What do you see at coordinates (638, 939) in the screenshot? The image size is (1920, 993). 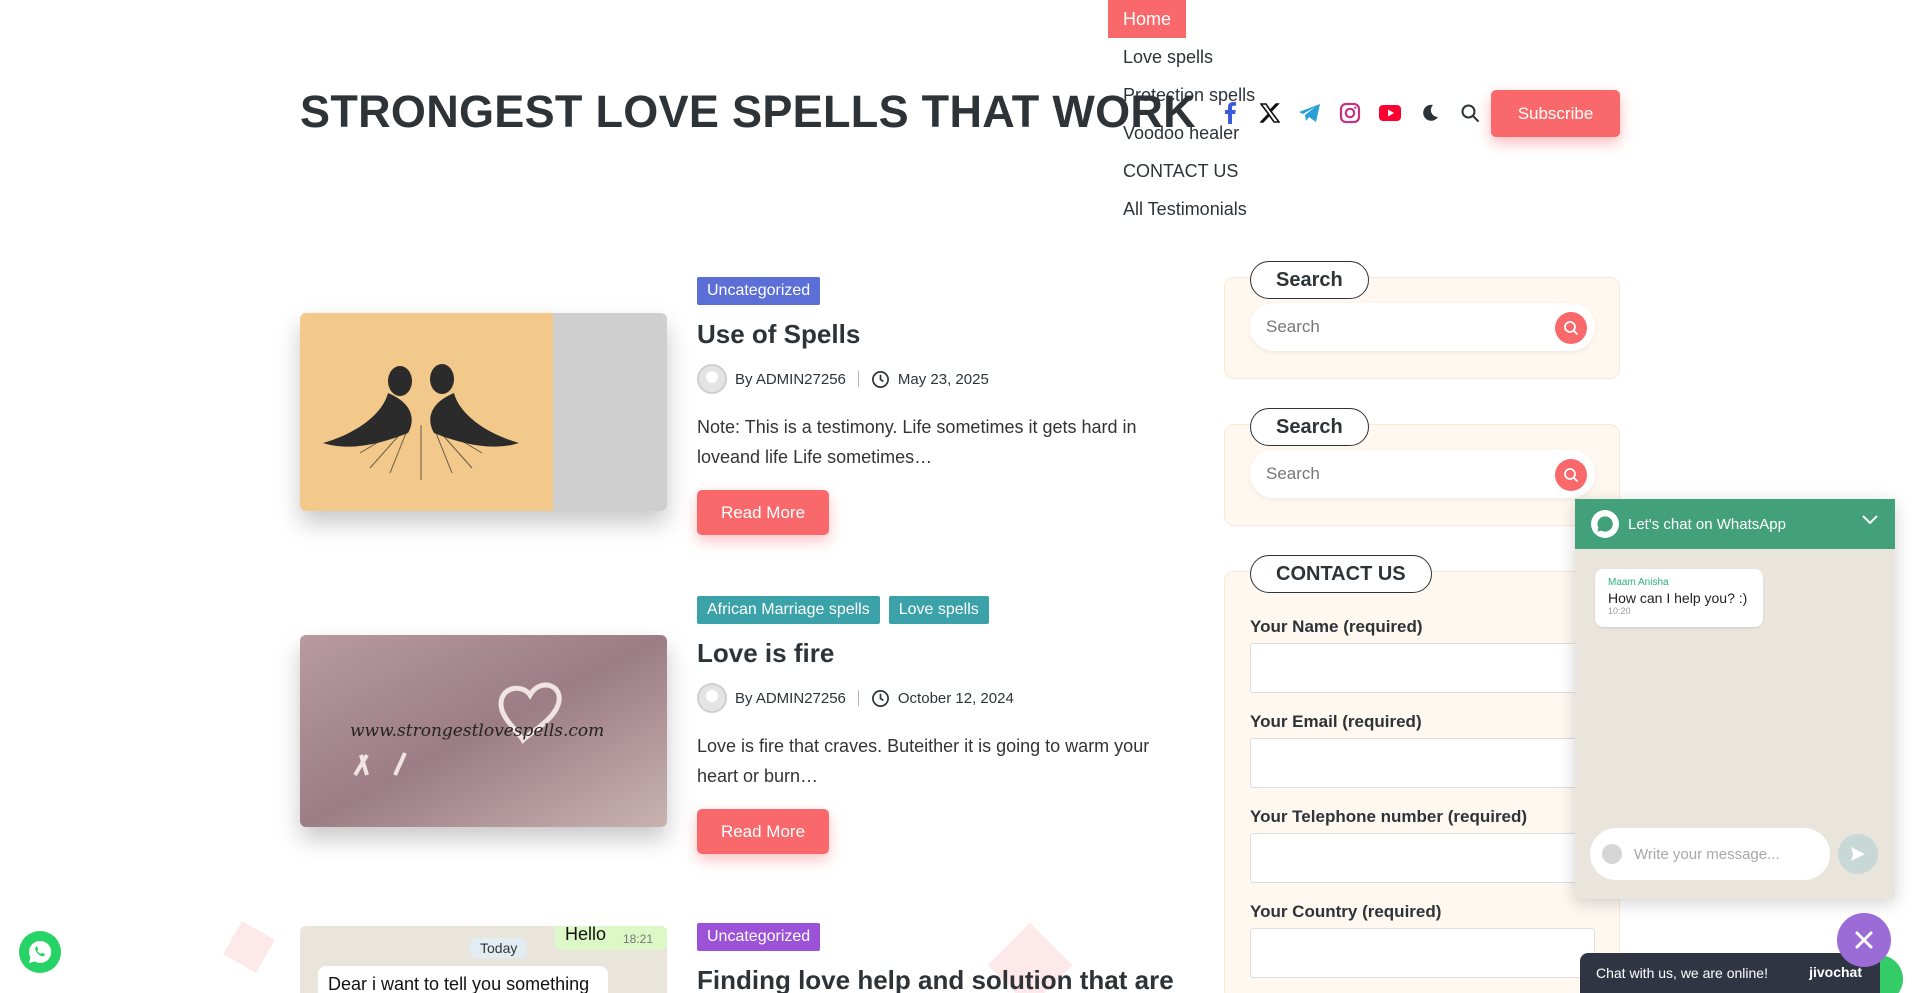 I see `chat-time: 18:21` at bounding box center [638, 939].